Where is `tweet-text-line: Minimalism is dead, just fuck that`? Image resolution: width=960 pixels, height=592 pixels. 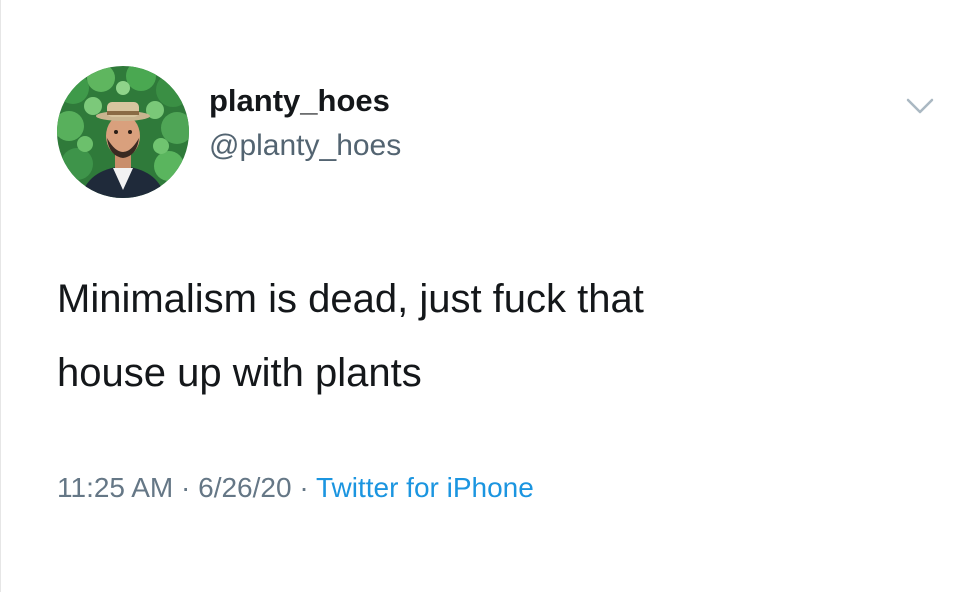
tweet-text-line: Minimalism is dead, just fuck that is located at coordinates (350, 299).